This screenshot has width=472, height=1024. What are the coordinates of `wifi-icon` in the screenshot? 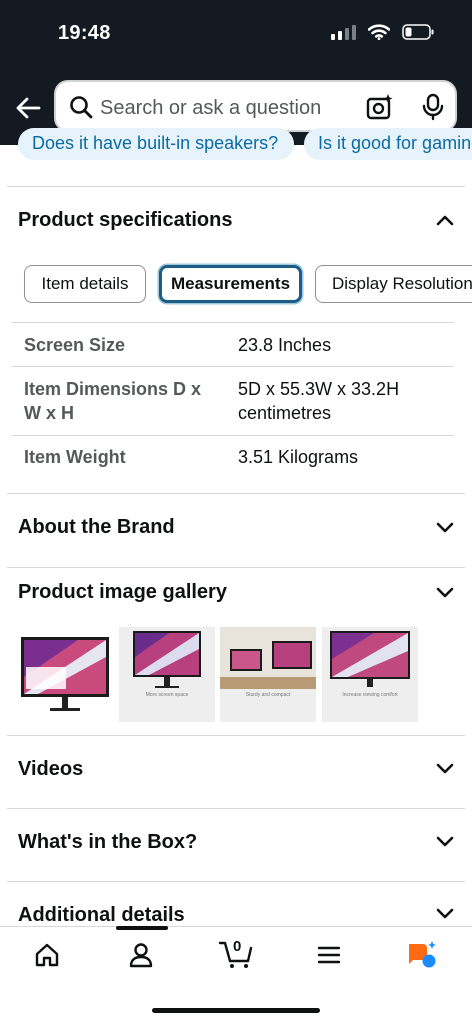 It's located at (379, 32).